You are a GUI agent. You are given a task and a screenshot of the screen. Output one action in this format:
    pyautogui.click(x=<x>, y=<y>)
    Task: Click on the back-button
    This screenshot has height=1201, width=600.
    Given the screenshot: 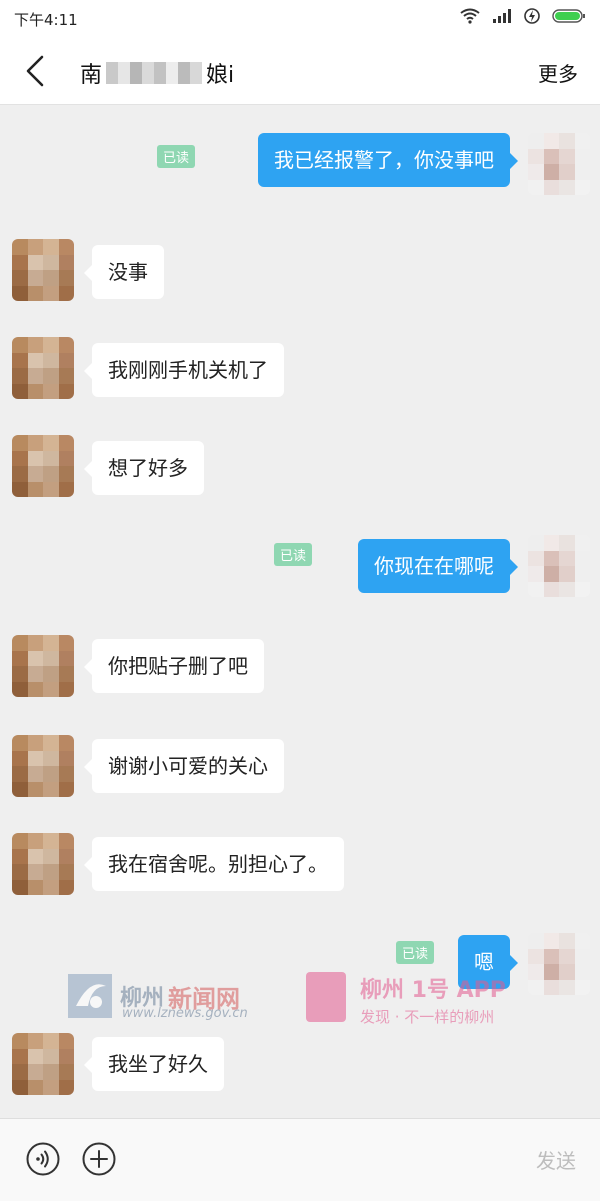 What is the action you would take?
    pyautogui.click(x=38, y=71)
    